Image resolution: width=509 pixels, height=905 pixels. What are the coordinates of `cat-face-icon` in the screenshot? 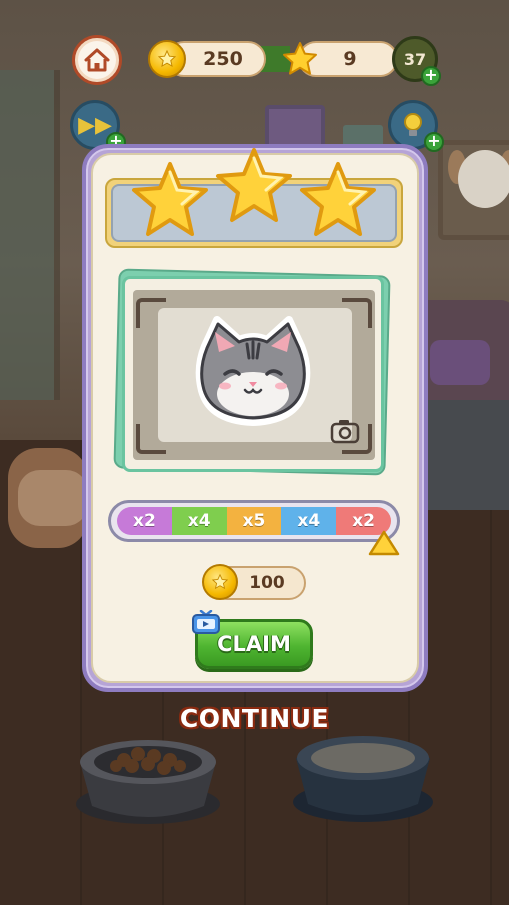 It's located at (253, 371).